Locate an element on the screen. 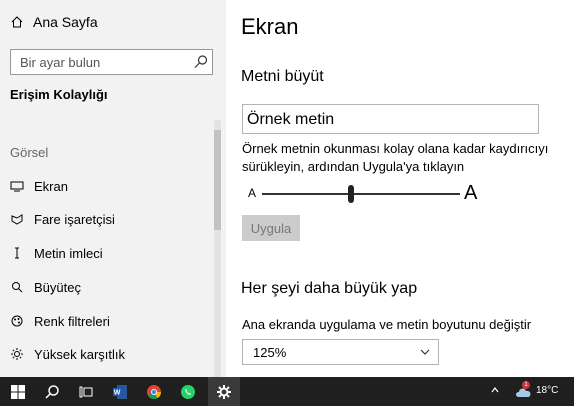 The image size is (574, 406). category-title: Erişim Kolaylığı is located at coordinates (59, 94).